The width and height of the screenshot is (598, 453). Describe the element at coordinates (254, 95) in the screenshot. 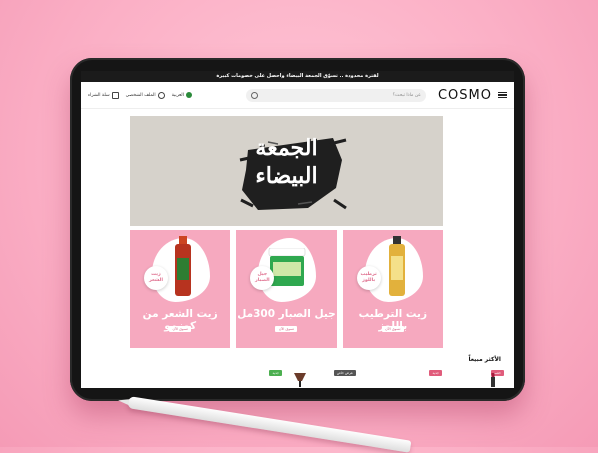

I see `search-icon` at that location.